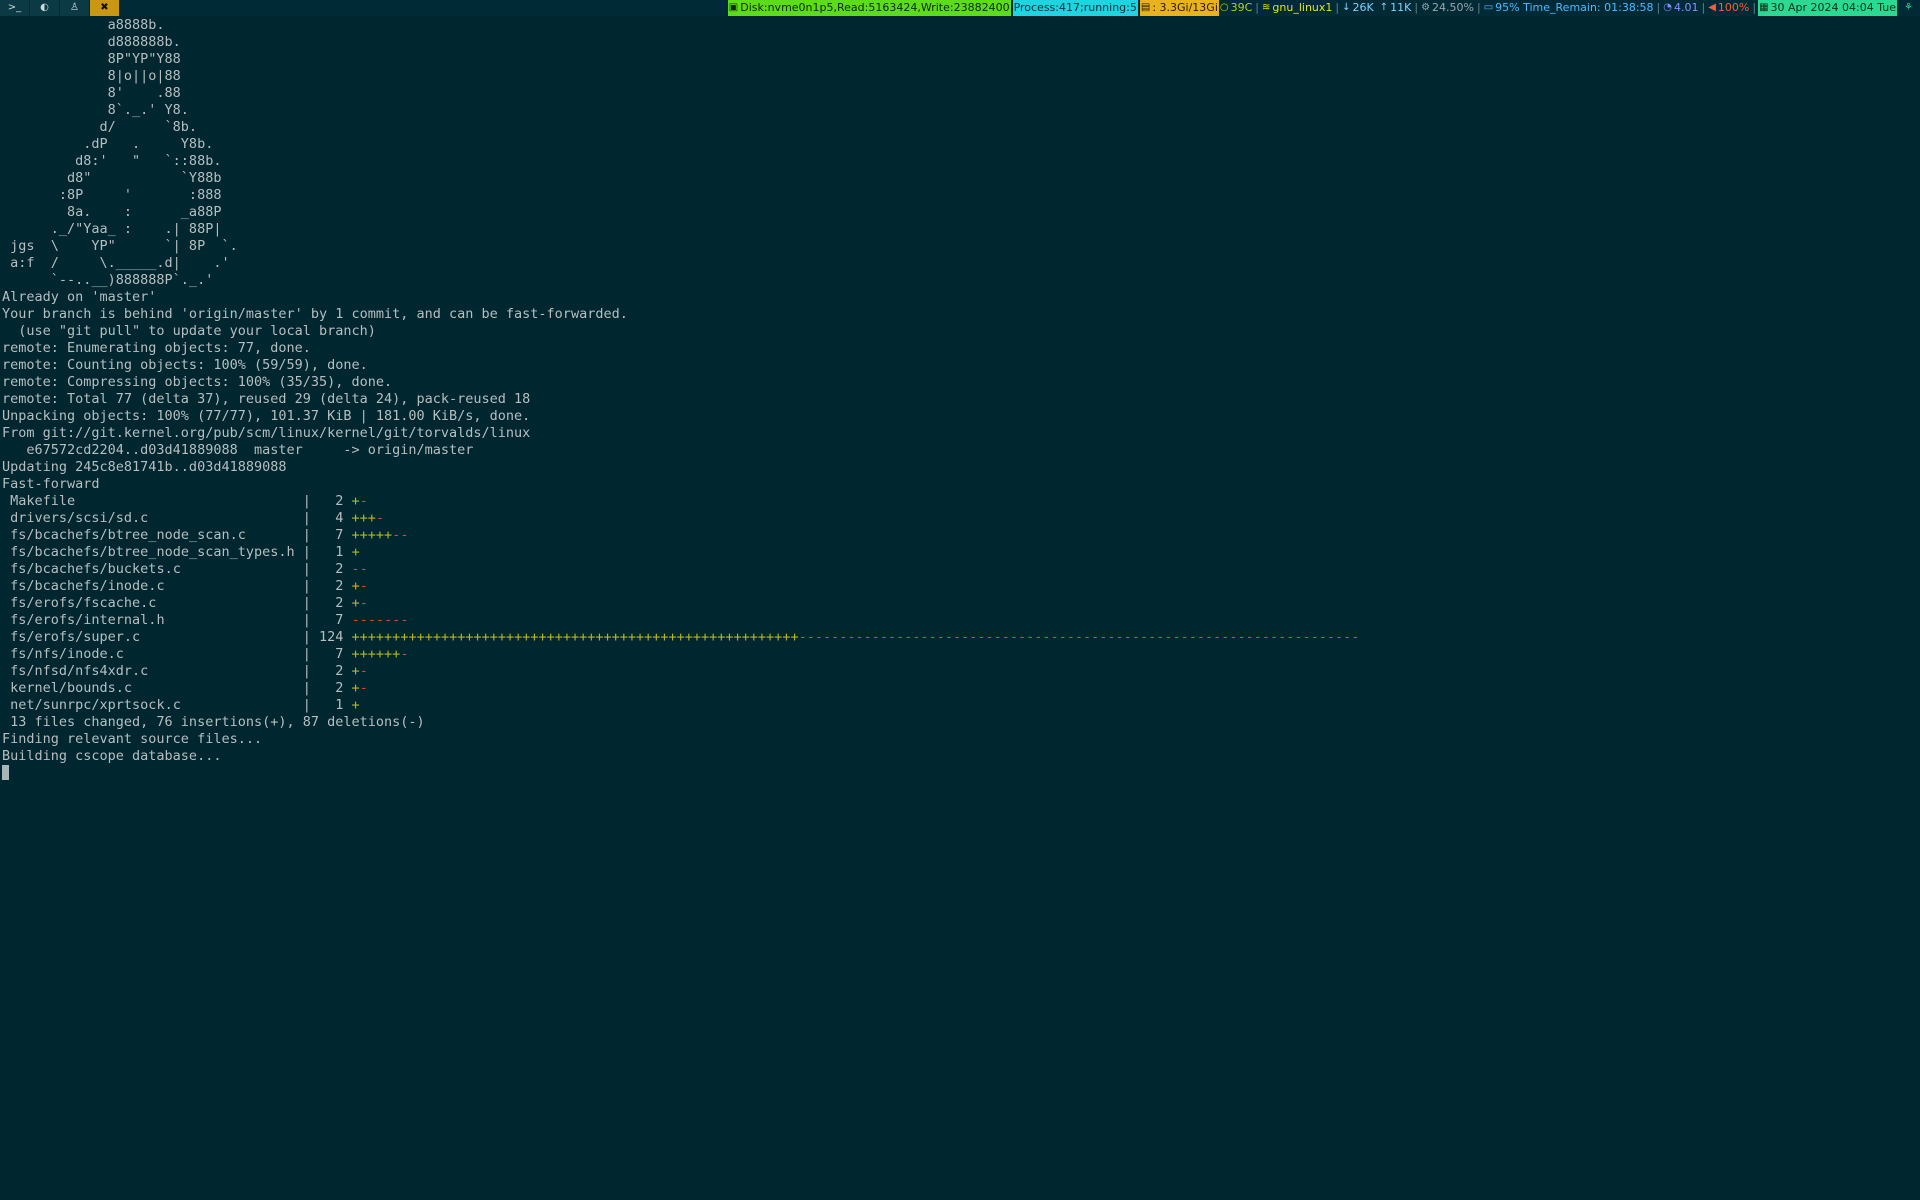 The width and height of the screenshot is (1920, 1200). Describe the element at coordinates (1224, 7) in the screenshot. I see `thermometer-icon: ○` at that location.